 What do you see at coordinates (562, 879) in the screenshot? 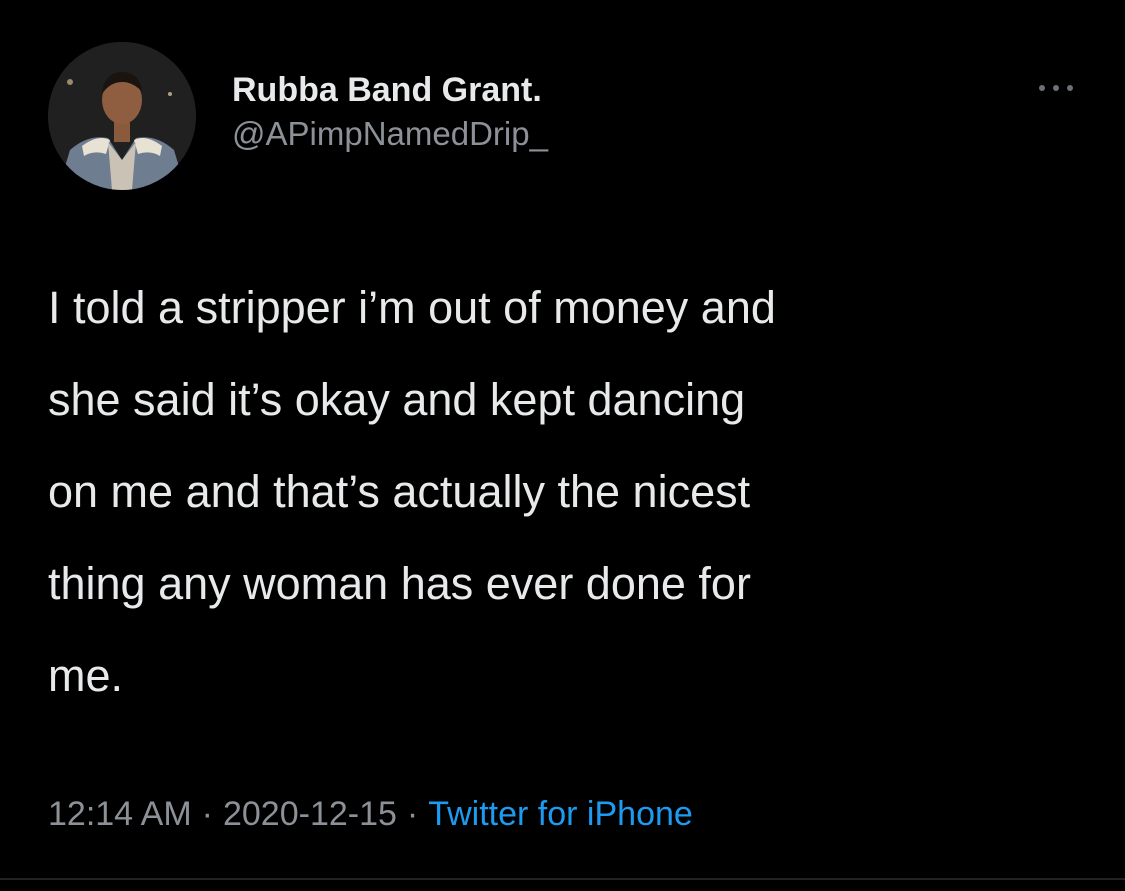
I see `divider` at bounding box center [562, 879].